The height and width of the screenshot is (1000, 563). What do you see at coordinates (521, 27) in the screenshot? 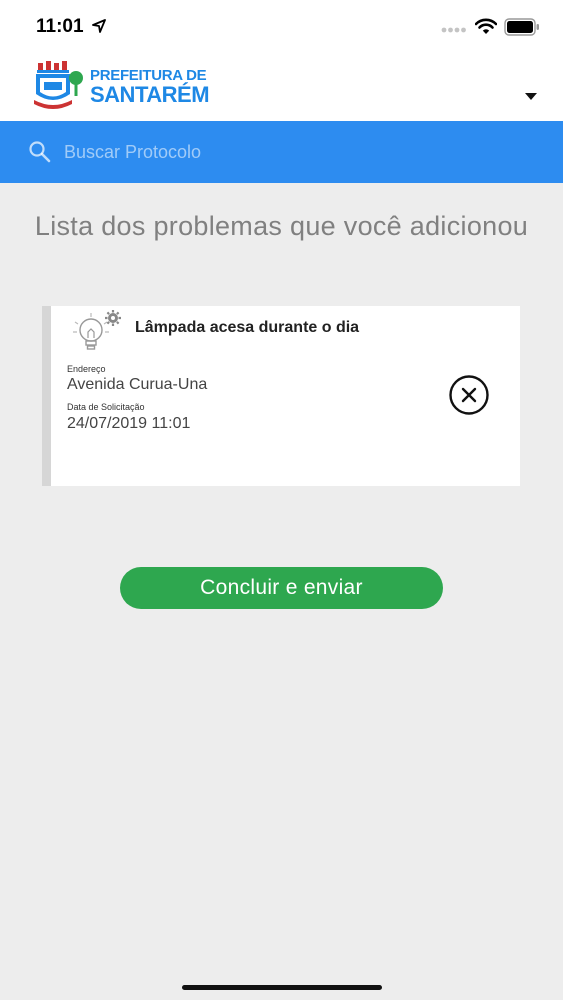
I see `battery-icon` at bounding box center [521, 27].